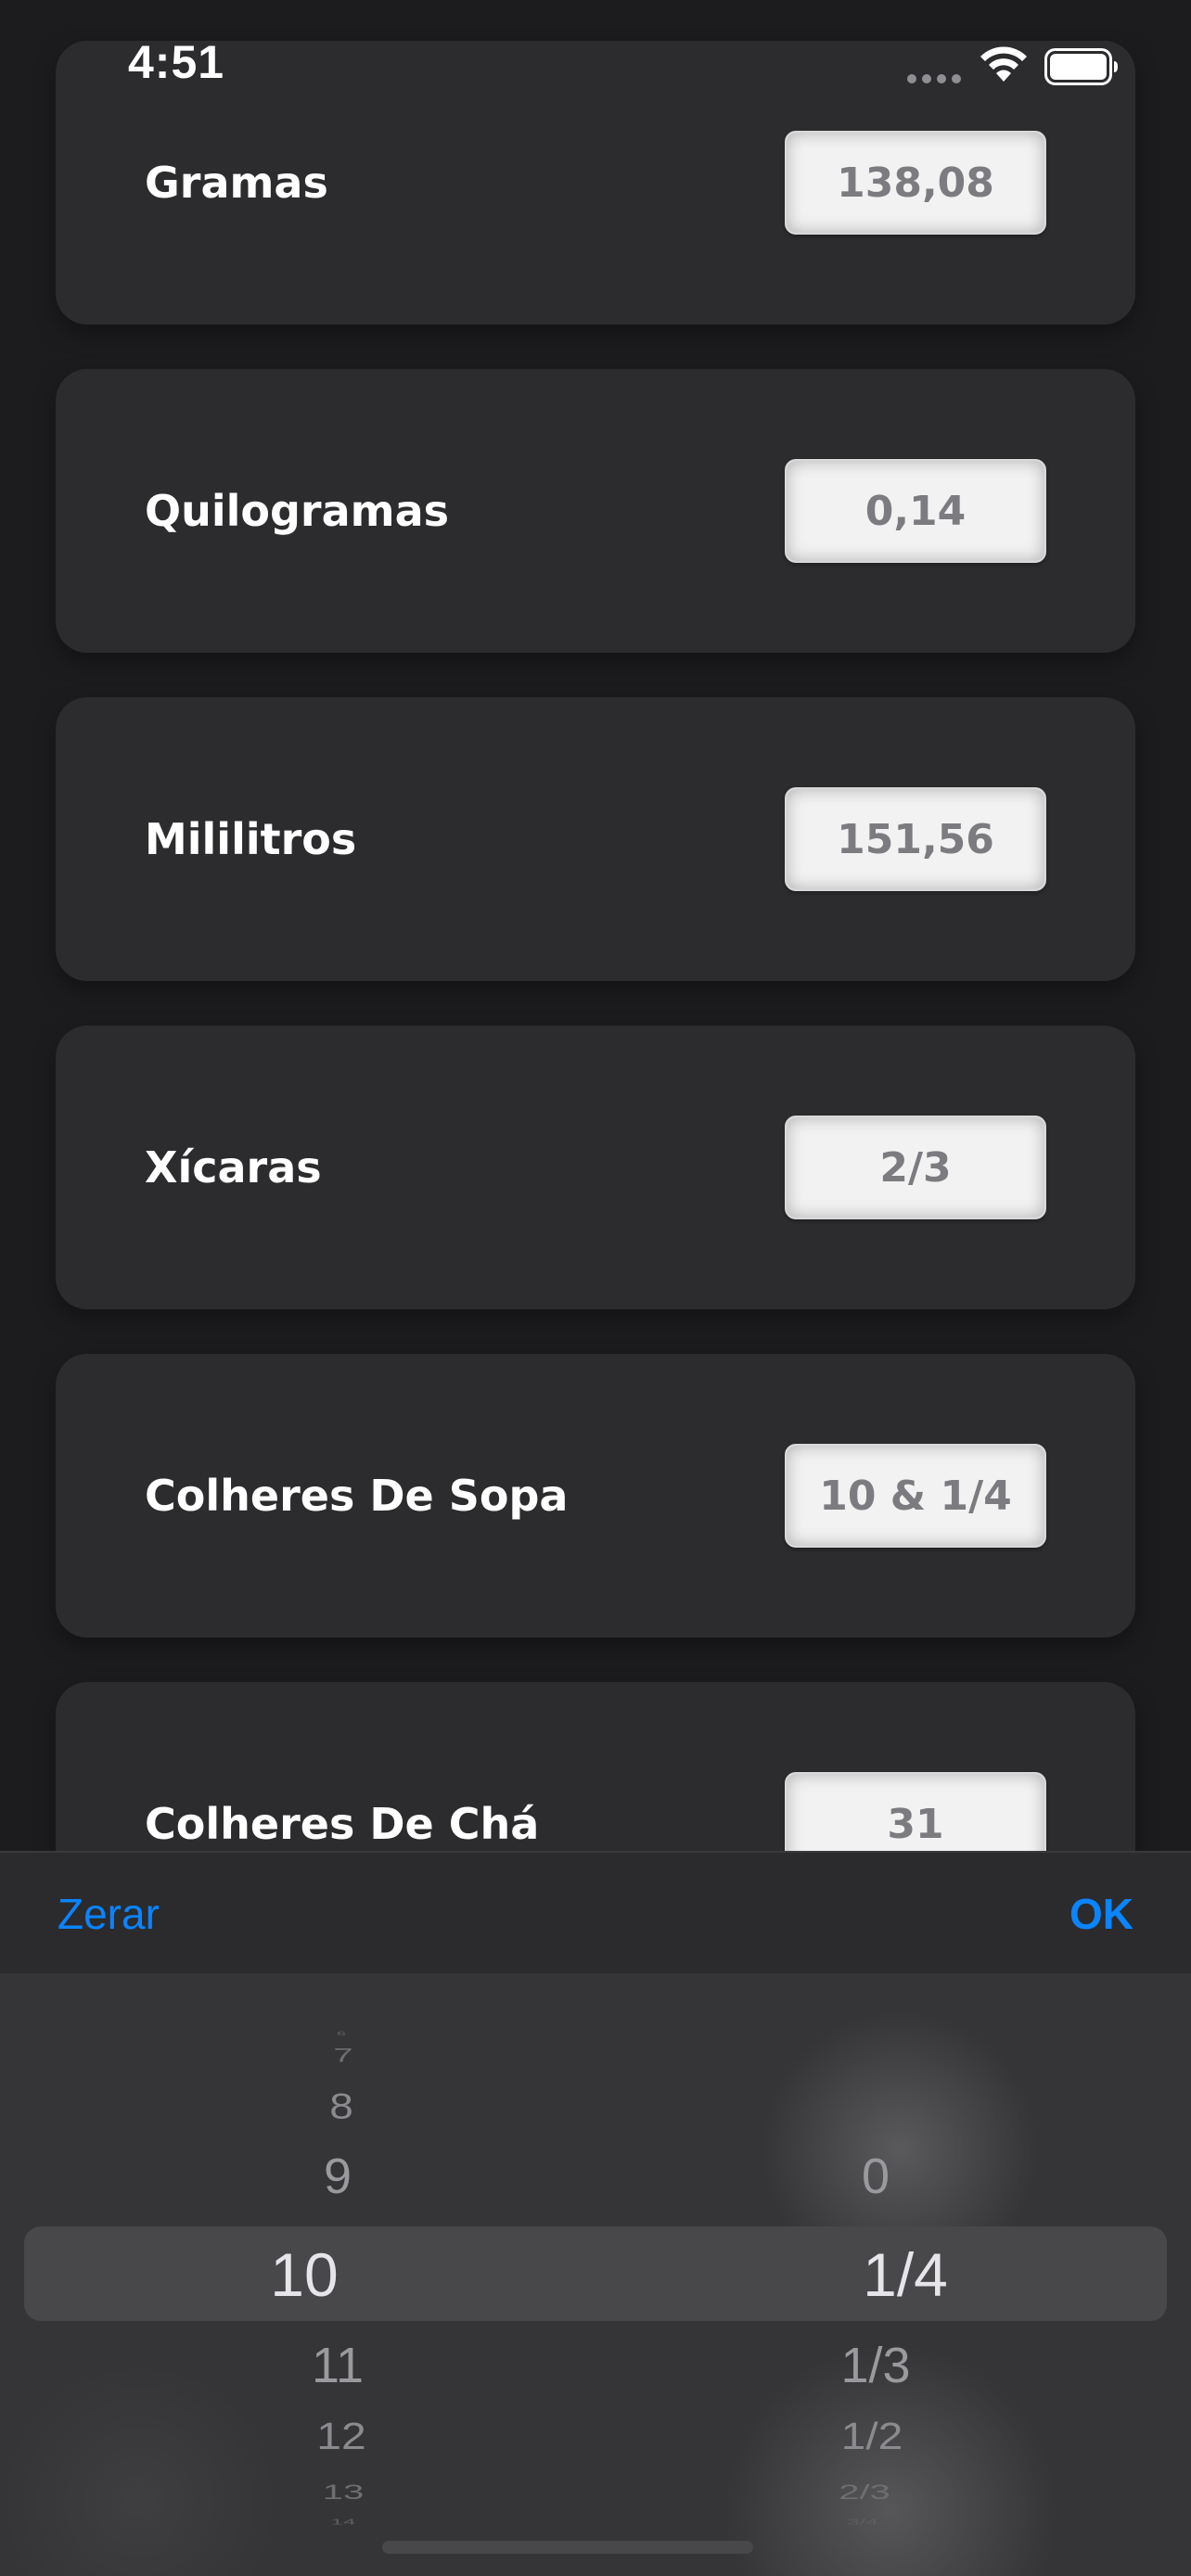  What do you see at coordinates (934, 79) in the screenshot?
I see `cellular-signal-icon` at bounding box center [934, 79].